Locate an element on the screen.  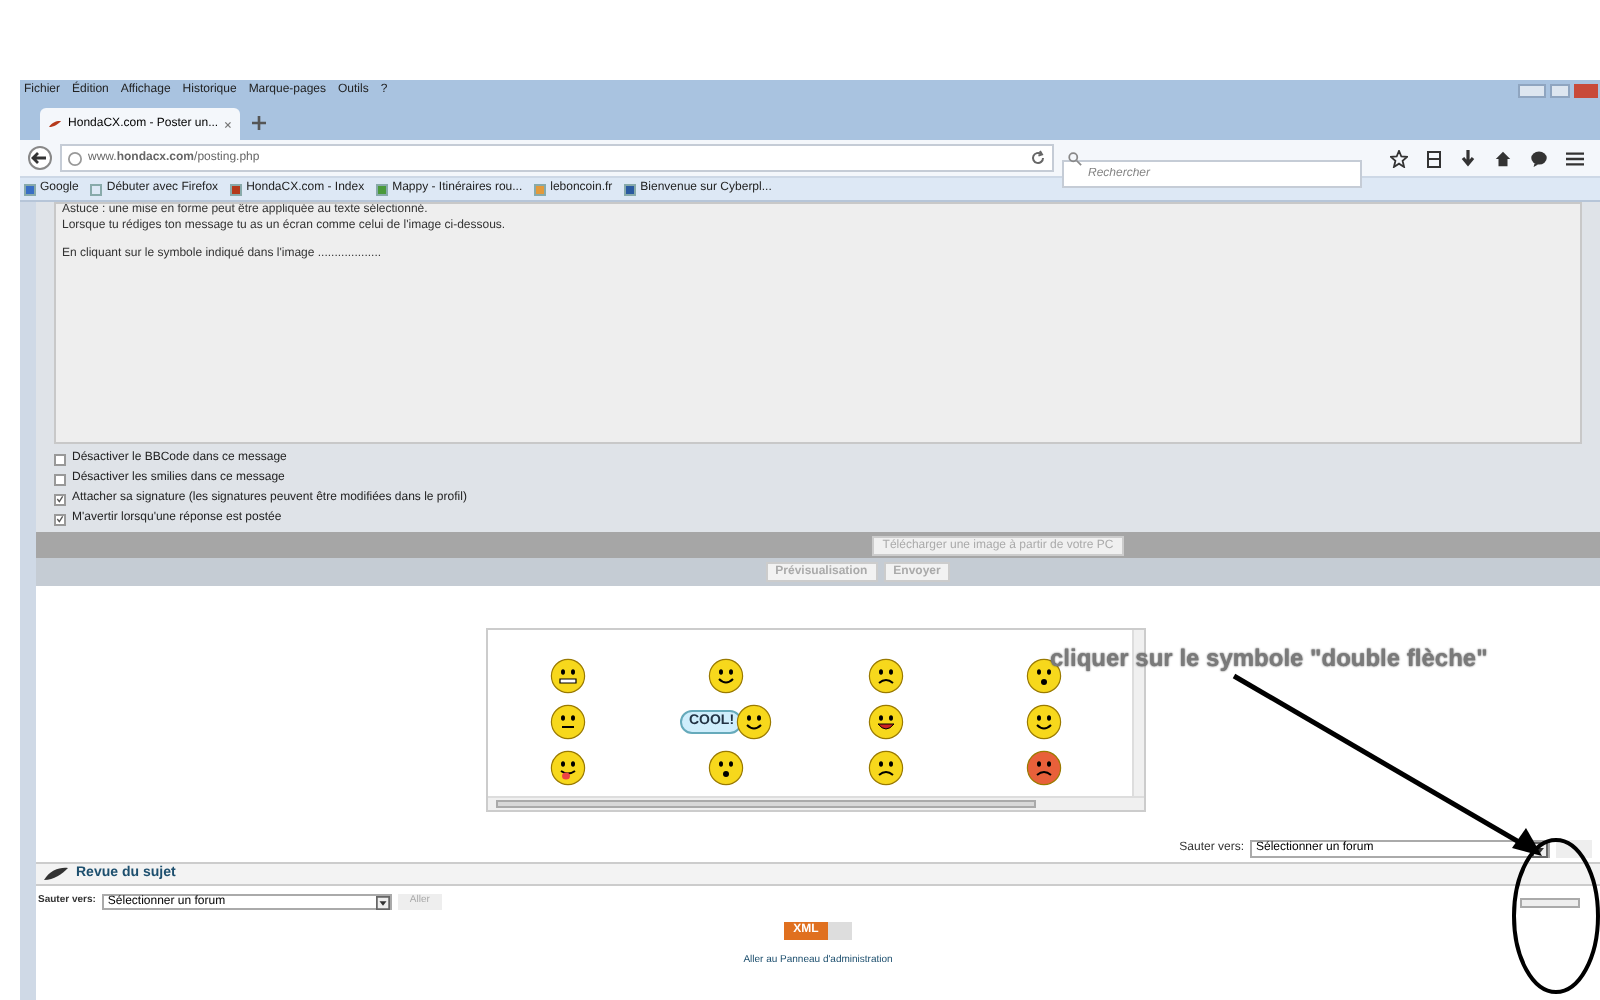
dropdown-arrow-icon is located at coordinates (382, 902).